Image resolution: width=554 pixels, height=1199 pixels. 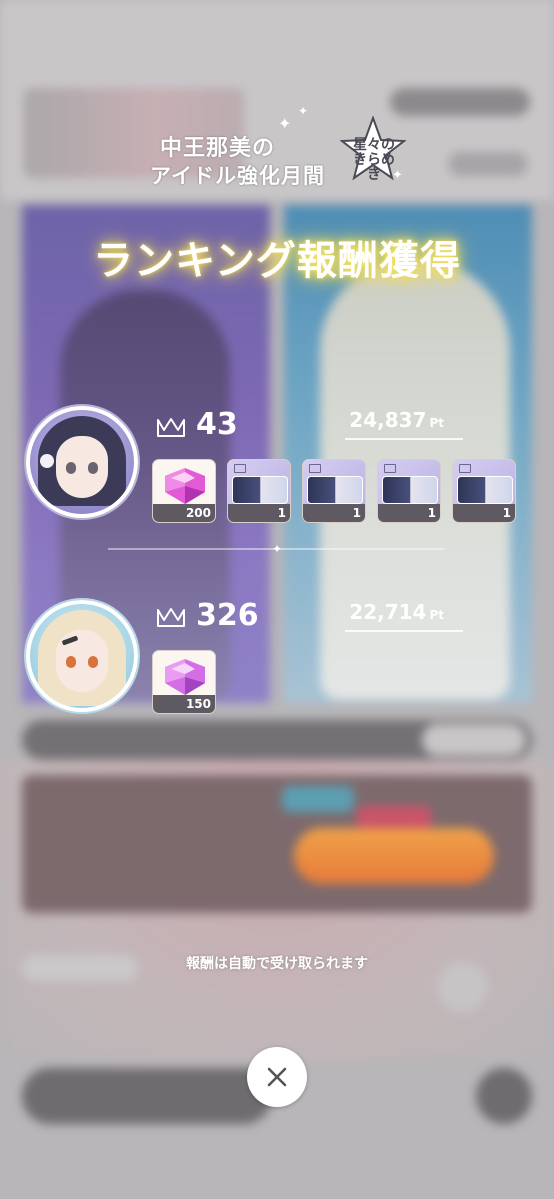 I want to click on reward-item: 200, so click(x=184, y=491).